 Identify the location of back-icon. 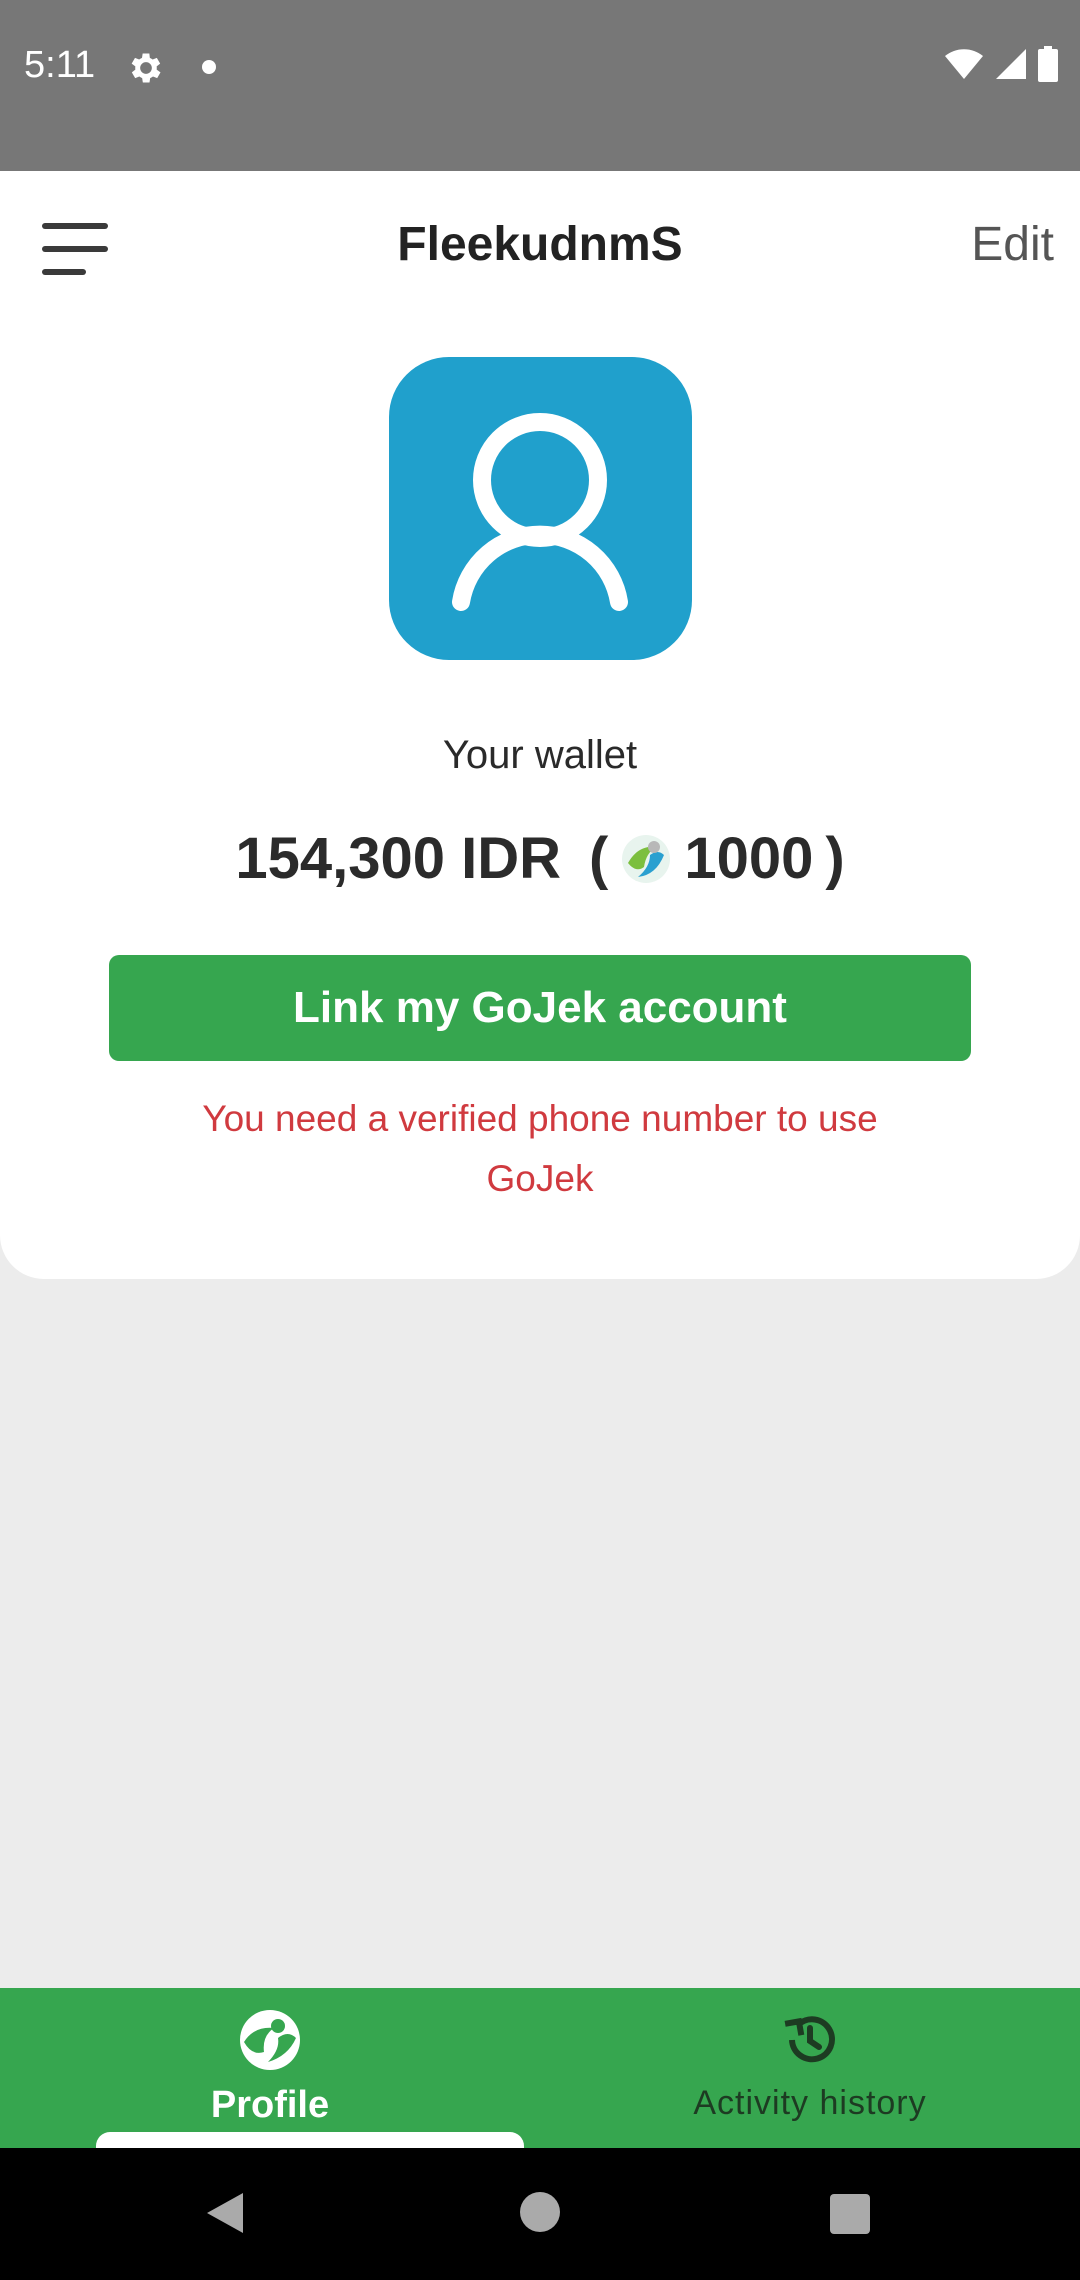
(225, 2213).